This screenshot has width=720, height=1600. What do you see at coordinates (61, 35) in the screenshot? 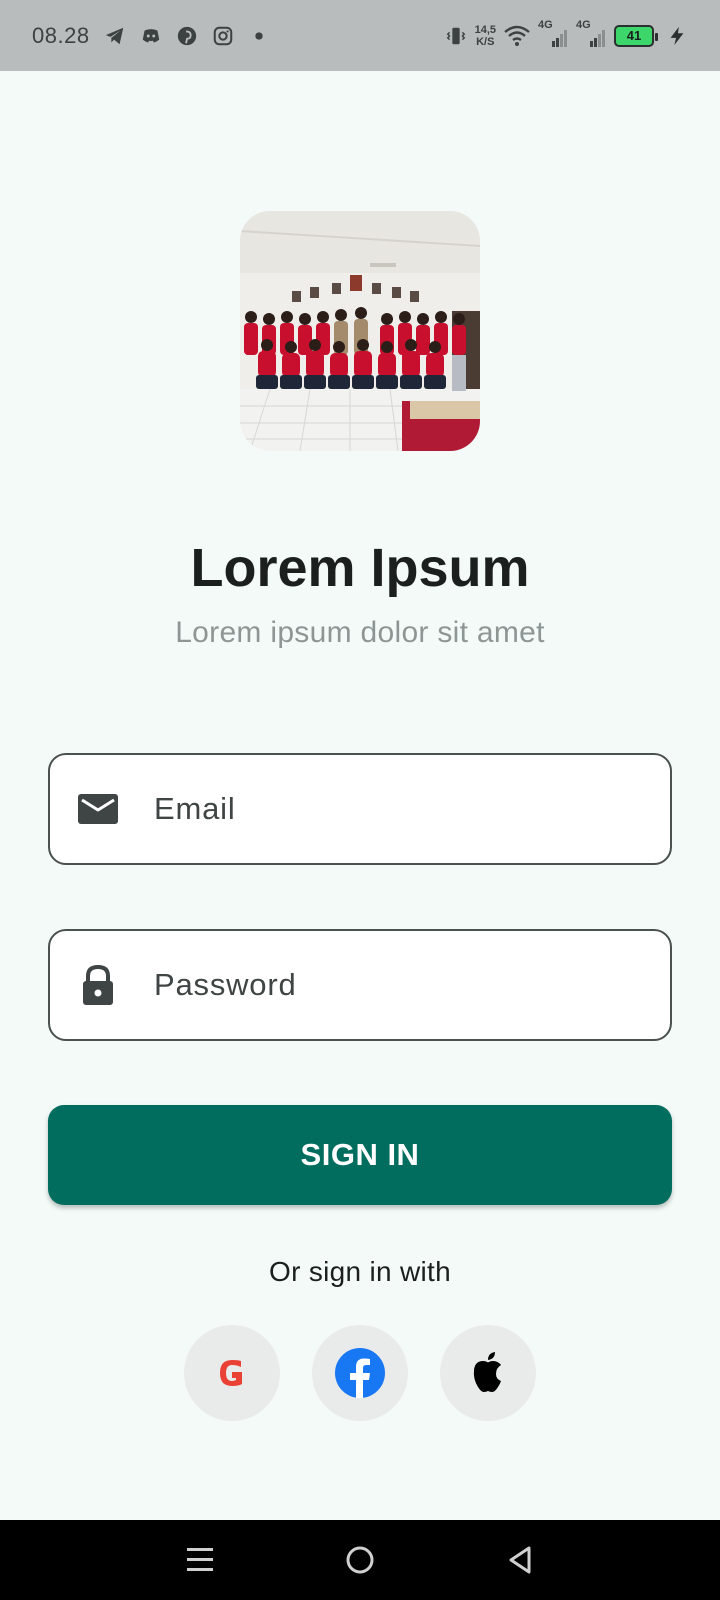
I see `status-time: 08.28` at bounding box center [61, 35].